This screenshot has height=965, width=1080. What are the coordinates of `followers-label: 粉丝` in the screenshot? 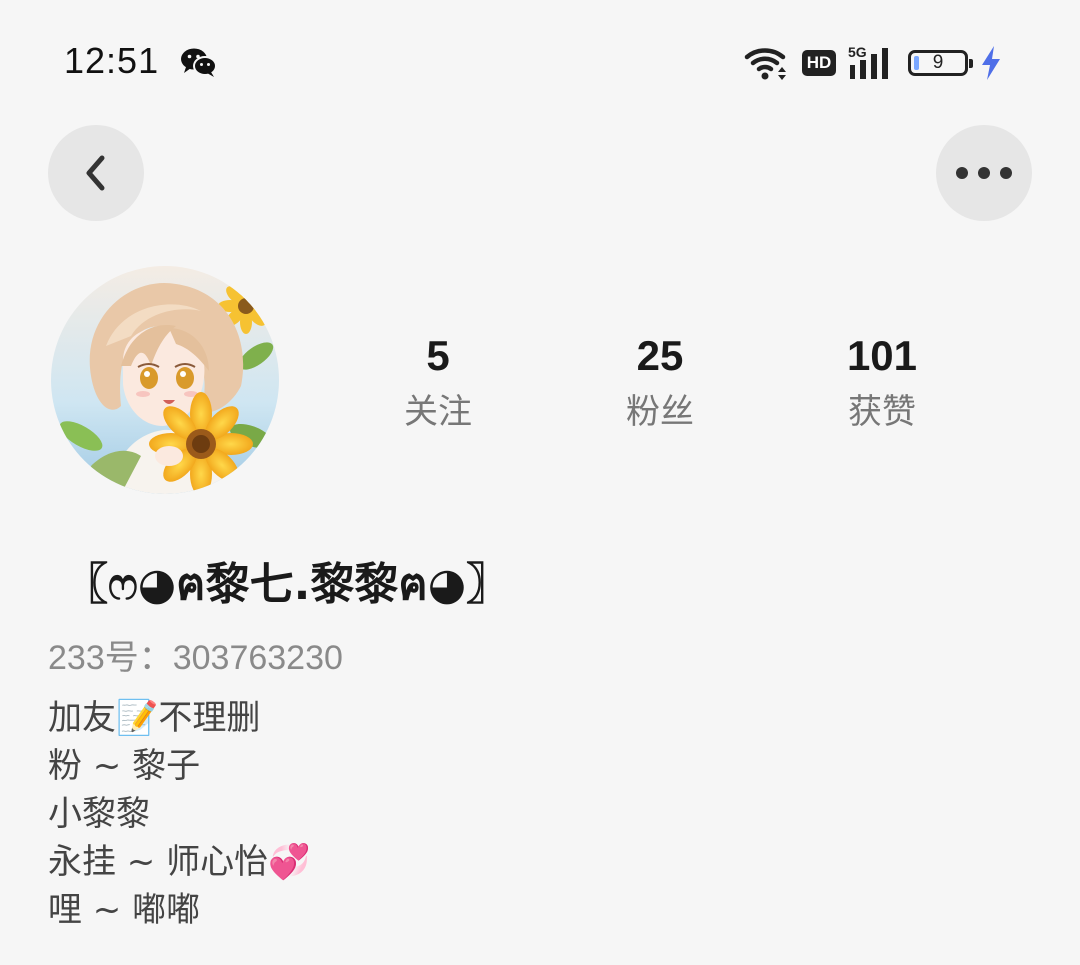 It's located at (660, 412).